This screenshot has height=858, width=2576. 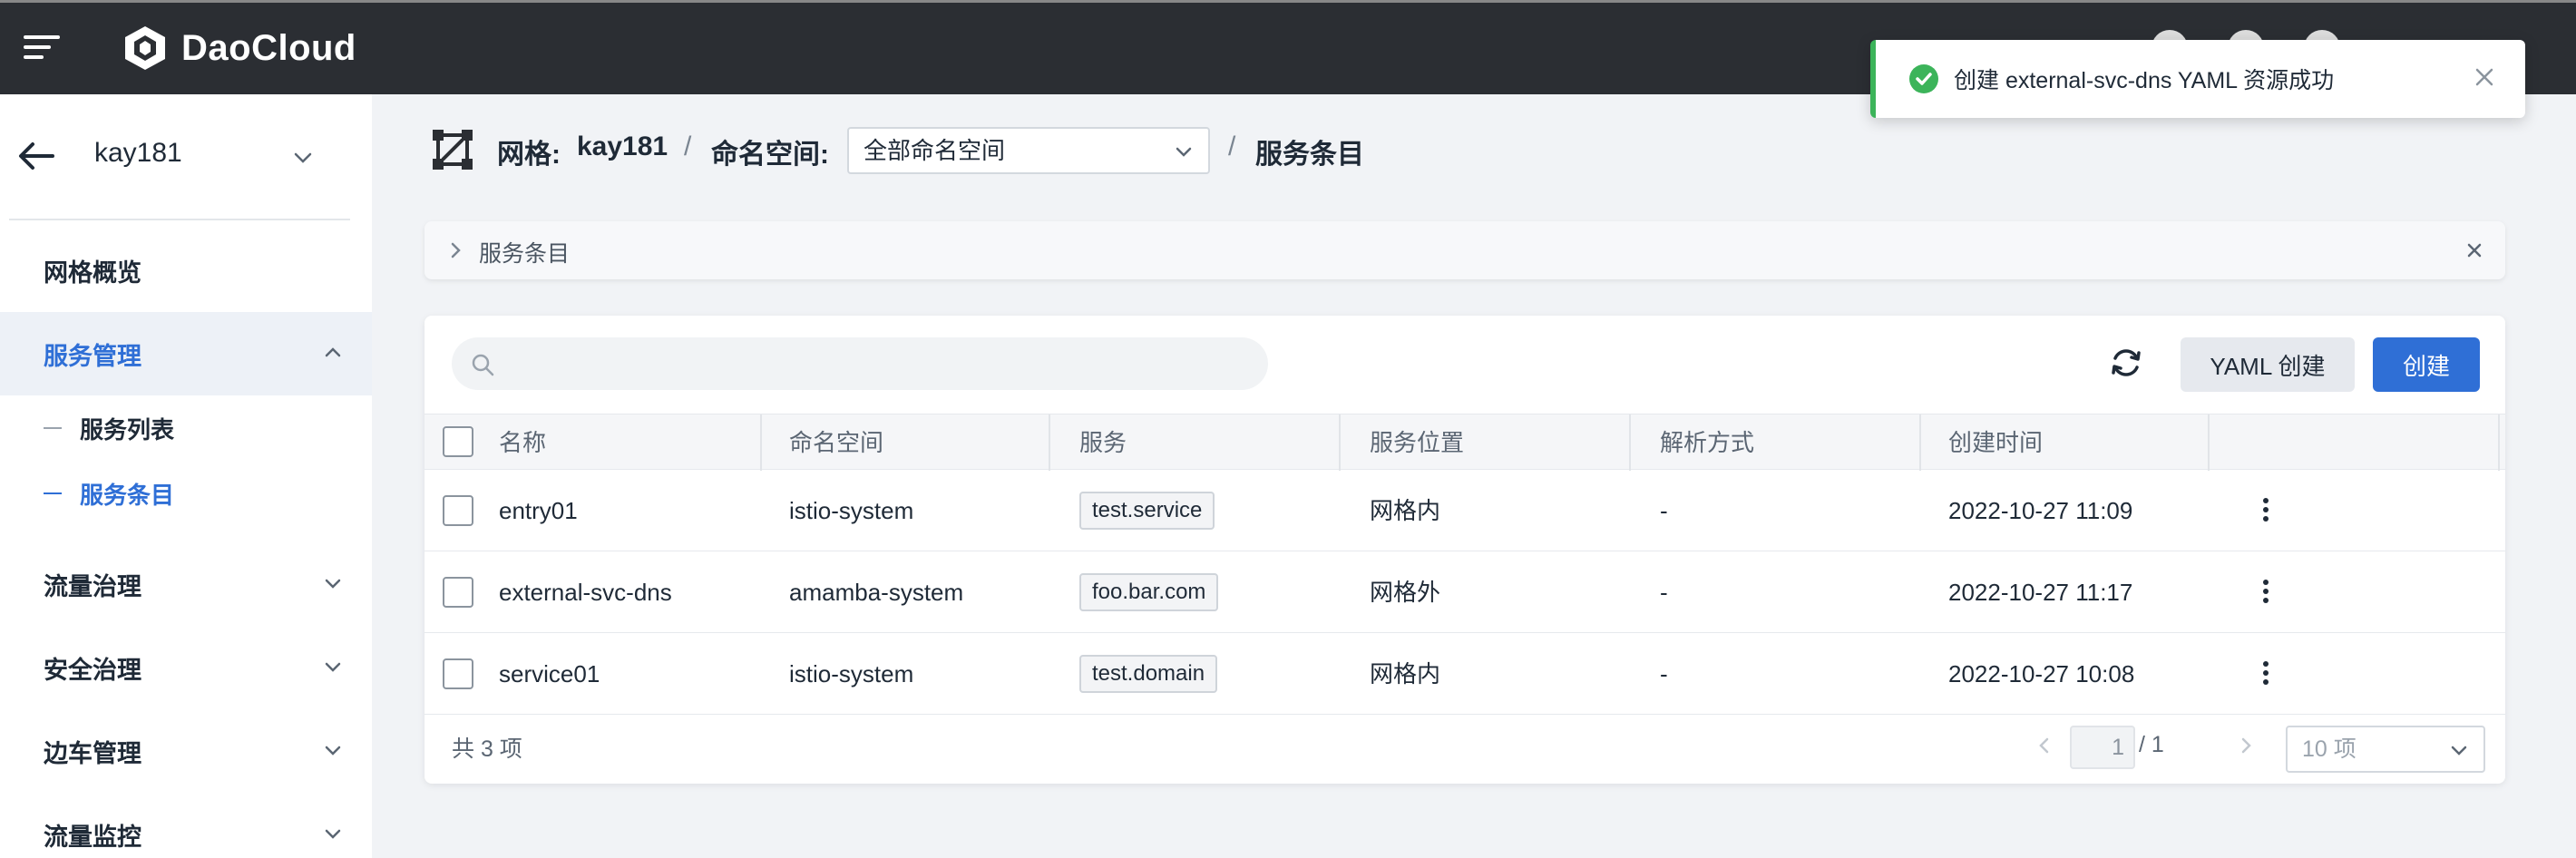 I want to click on column-header-name: 名称, so click(x=522, y=442).